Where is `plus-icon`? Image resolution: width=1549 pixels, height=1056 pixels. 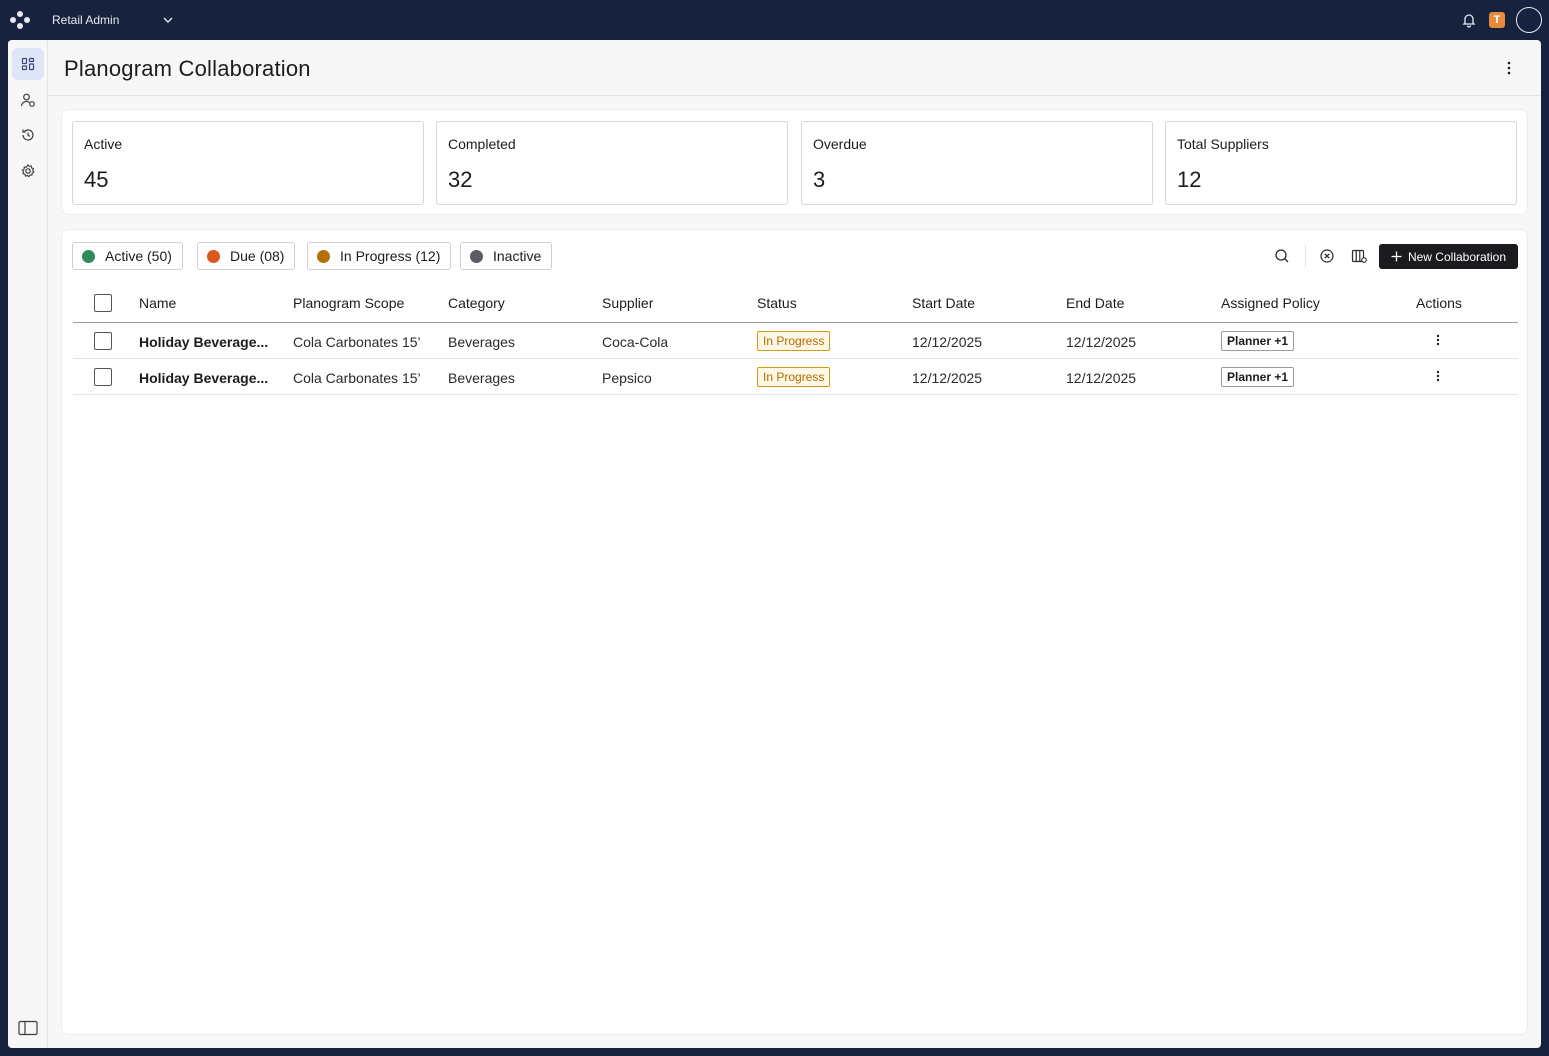 plus-icon is located at coordinates (1396, 256).